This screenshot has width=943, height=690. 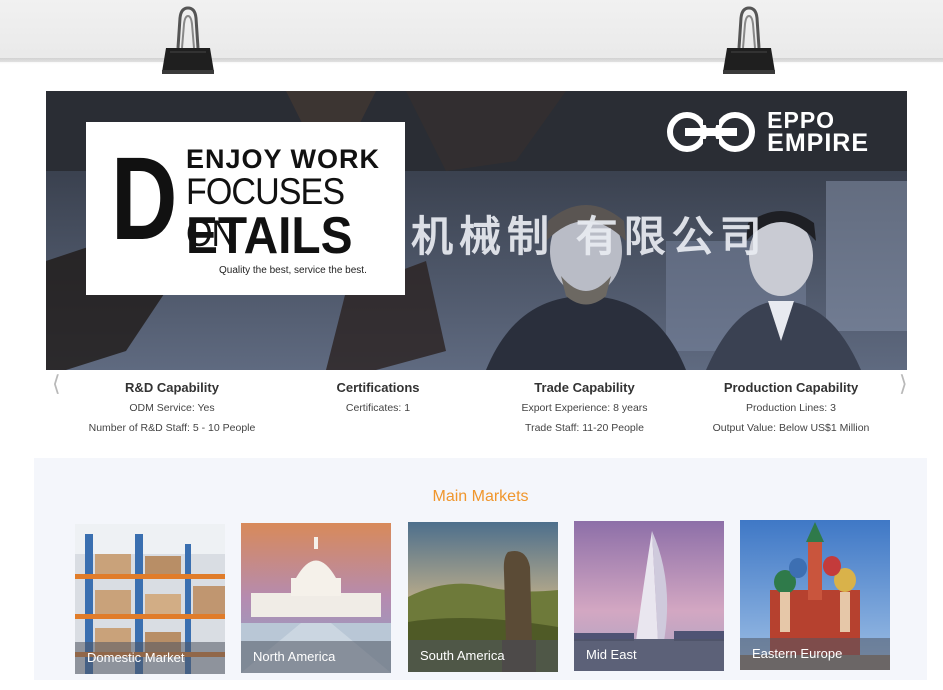 I want to click on capability-detail: Number of R&D Staff: 5 - 10 People, so click(x=172, y=428).